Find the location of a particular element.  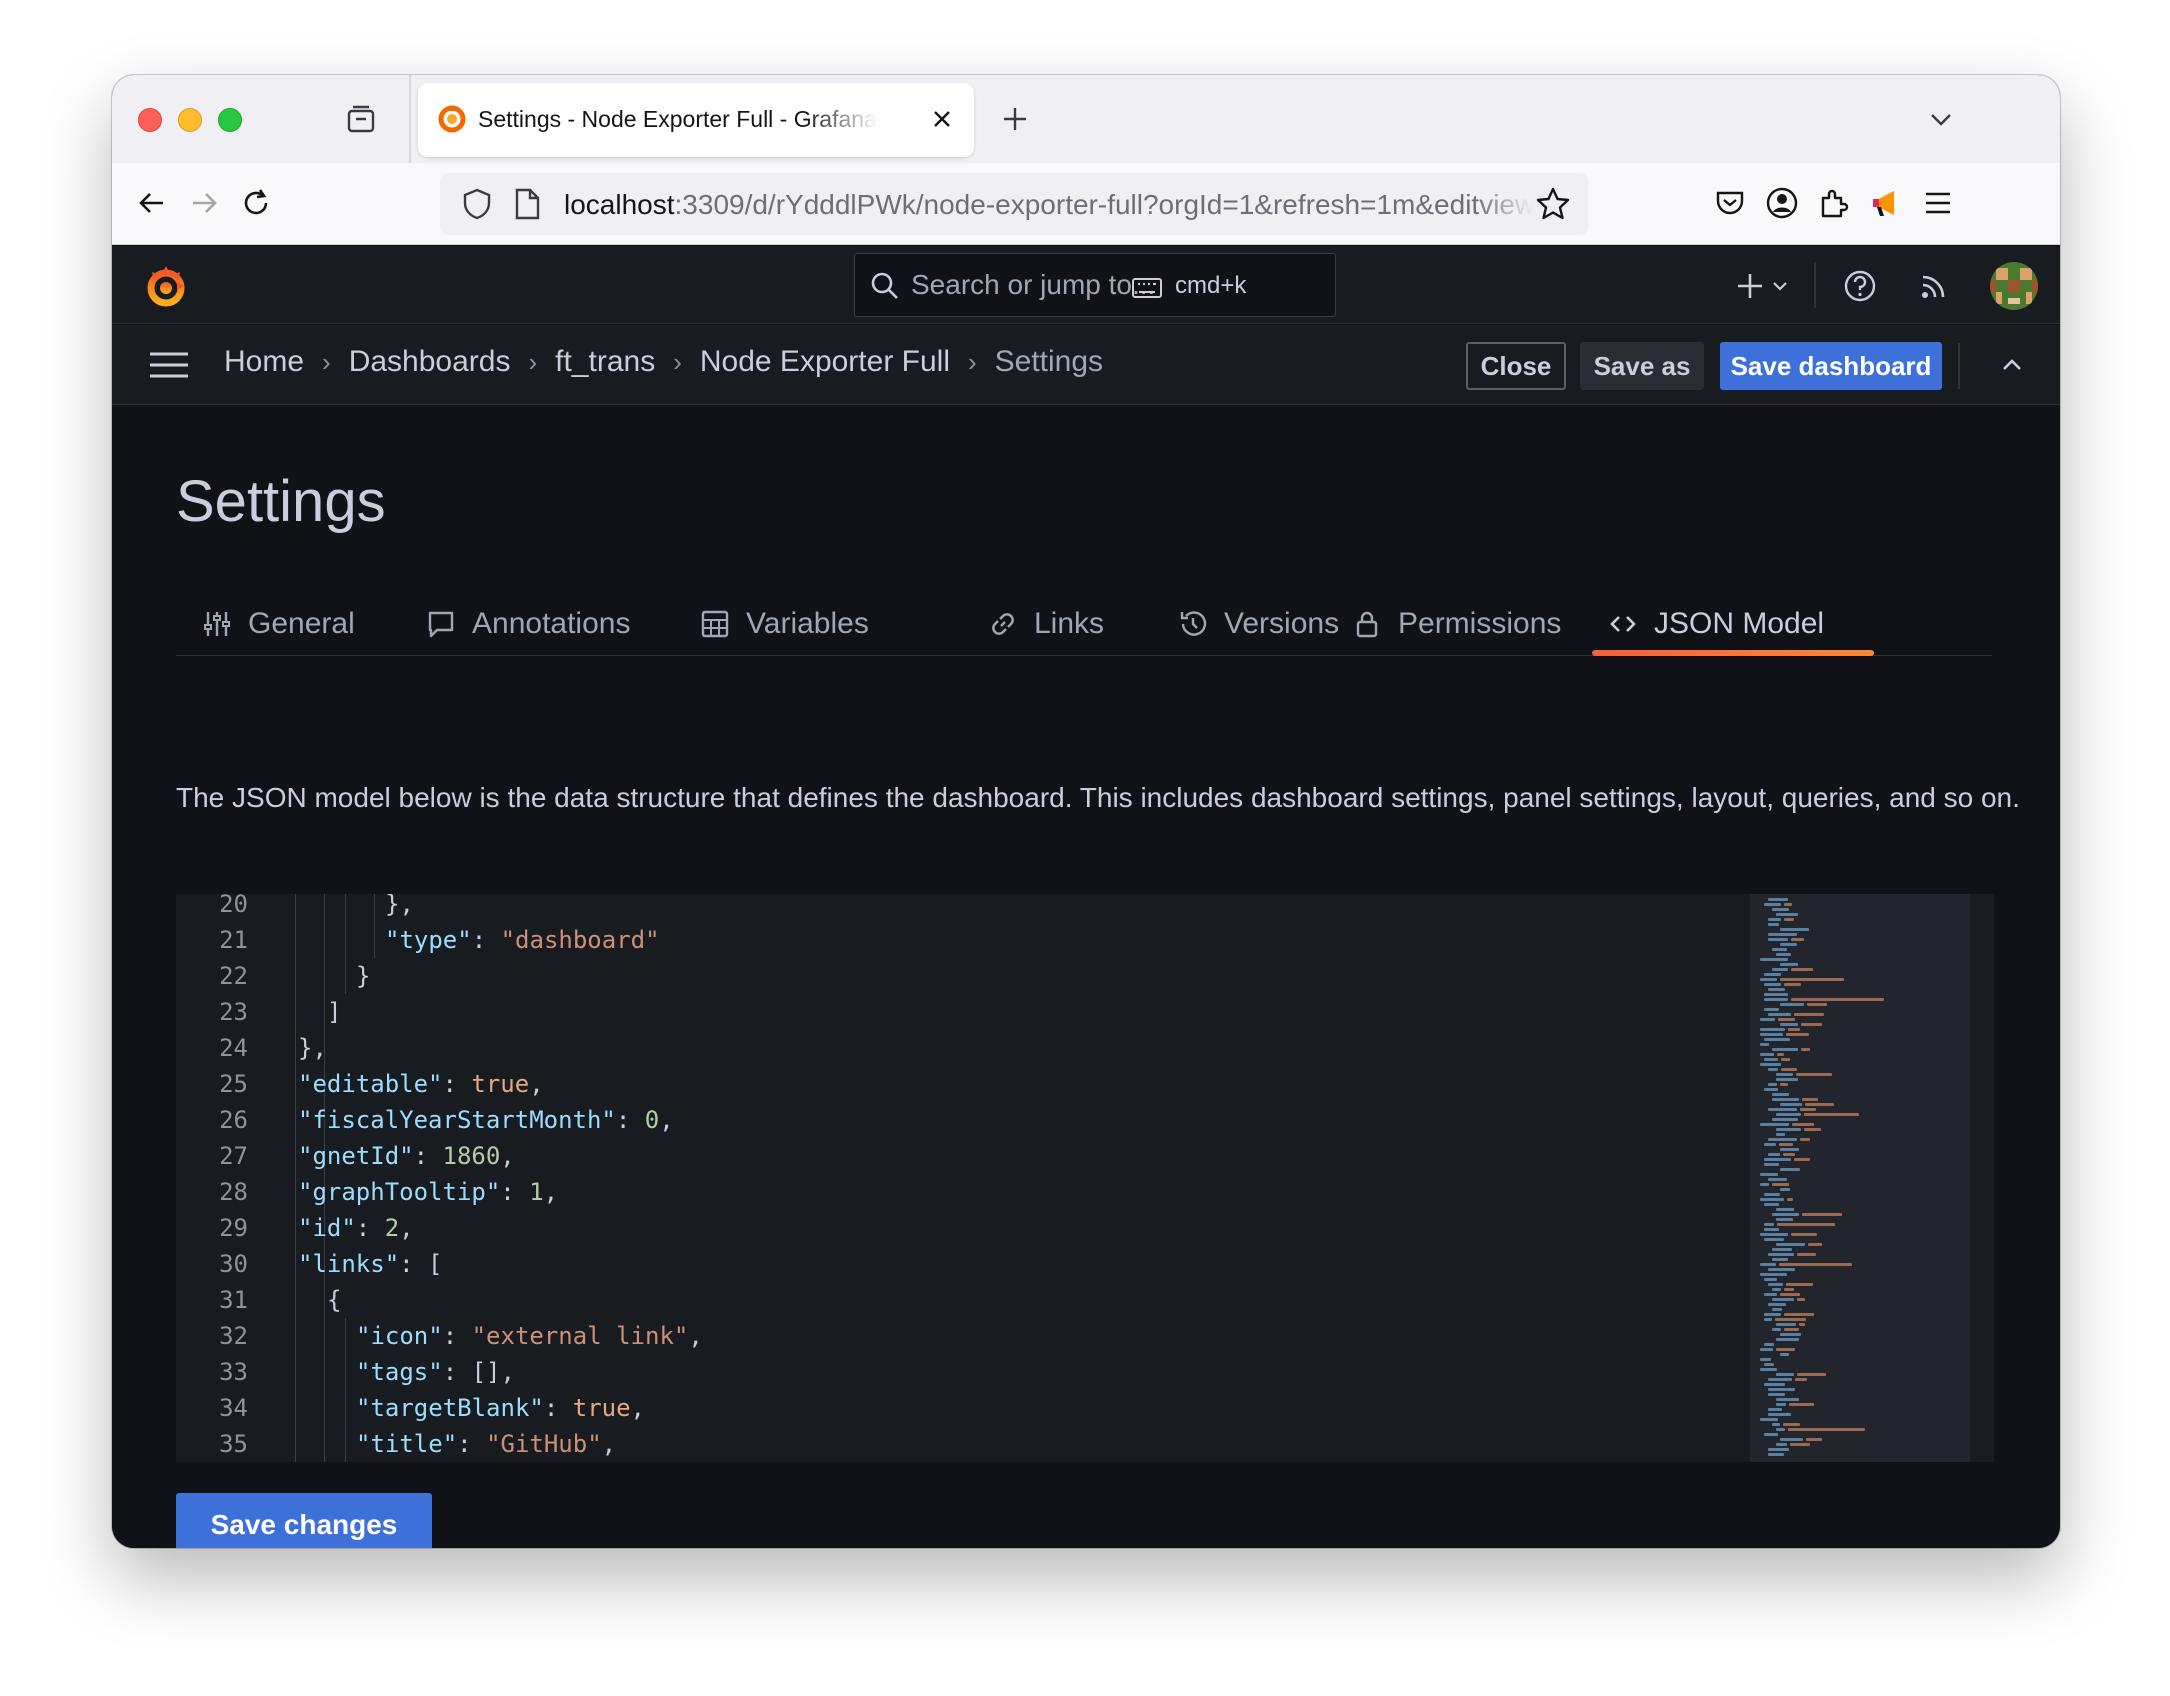

save-as-button: Save as is located at coordinates (1642, 366).